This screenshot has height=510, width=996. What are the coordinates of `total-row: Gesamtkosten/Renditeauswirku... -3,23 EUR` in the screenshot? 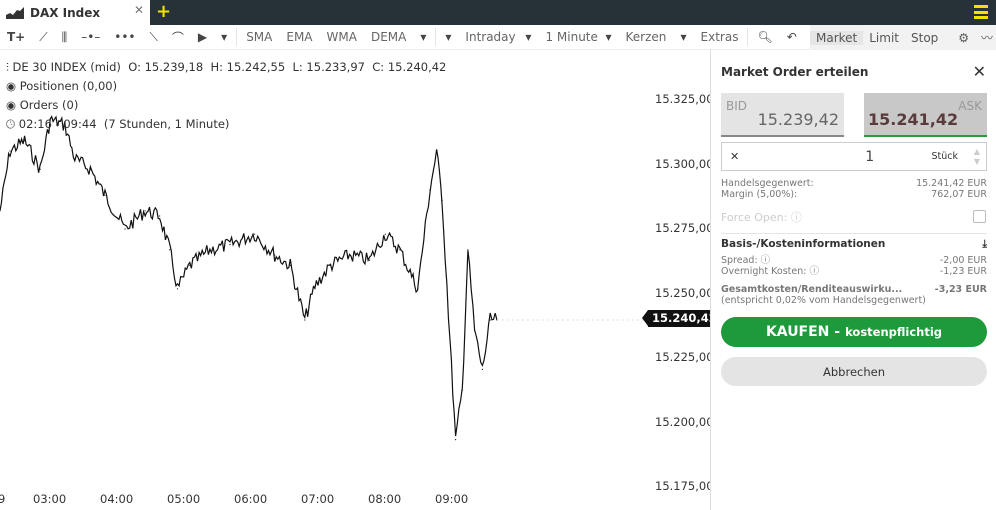 It's located at (854, 289).